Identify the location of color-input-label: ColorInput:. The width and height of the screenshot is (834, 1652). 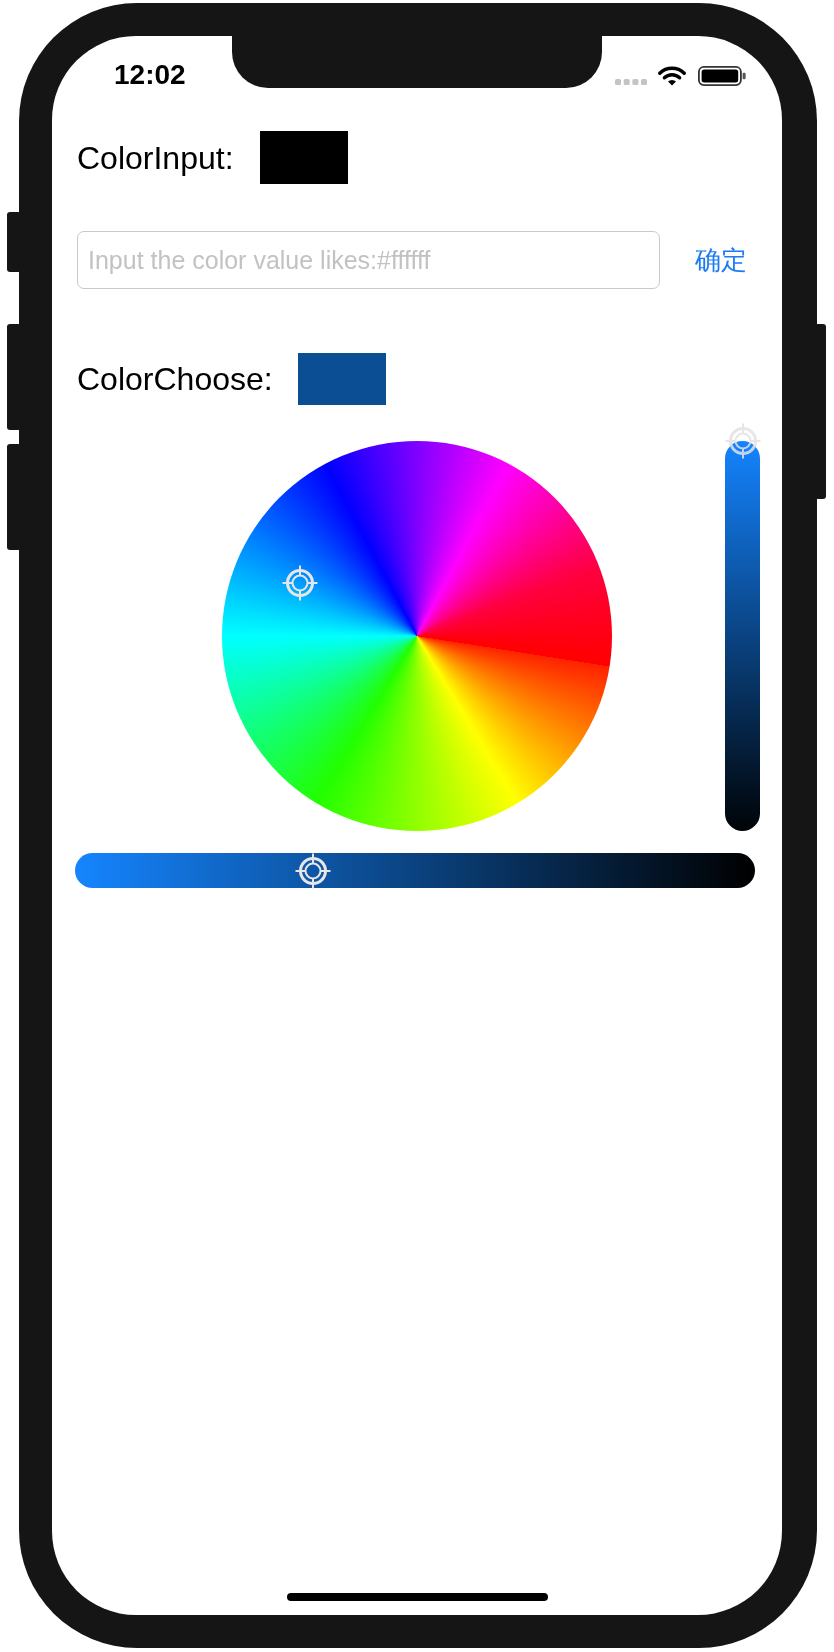
(155, 157).